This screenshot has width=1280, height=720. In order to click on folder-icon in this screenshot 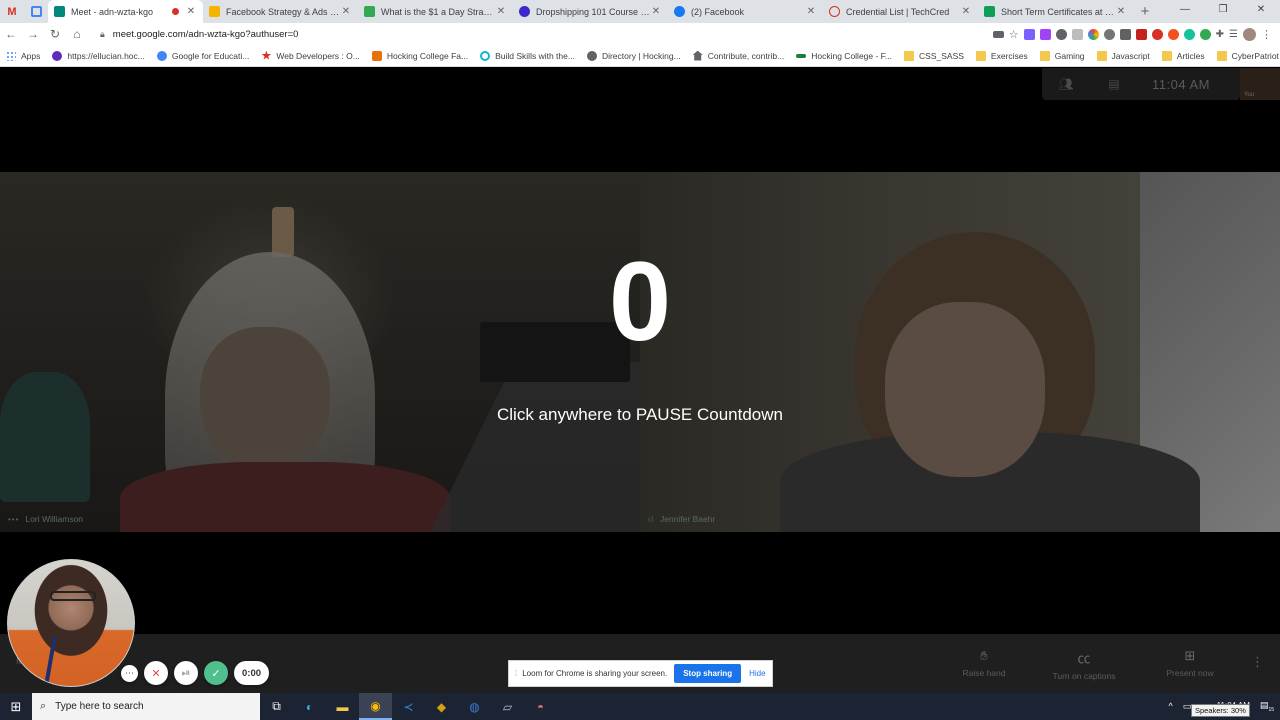, I will do `click(1101, 55)`.